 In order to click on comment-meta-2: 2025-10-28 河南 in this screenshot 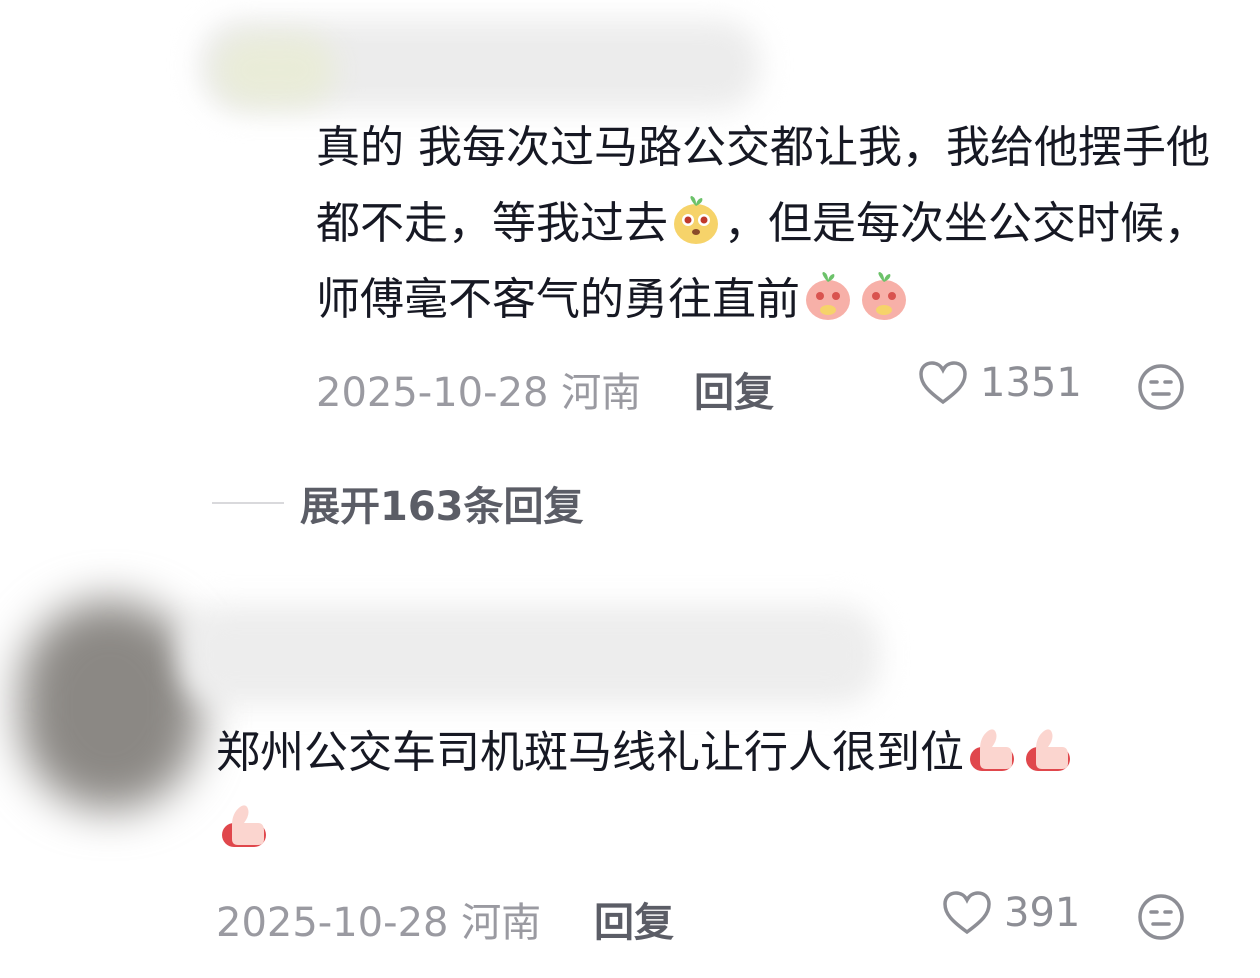, I will do `click(378, 919)`.